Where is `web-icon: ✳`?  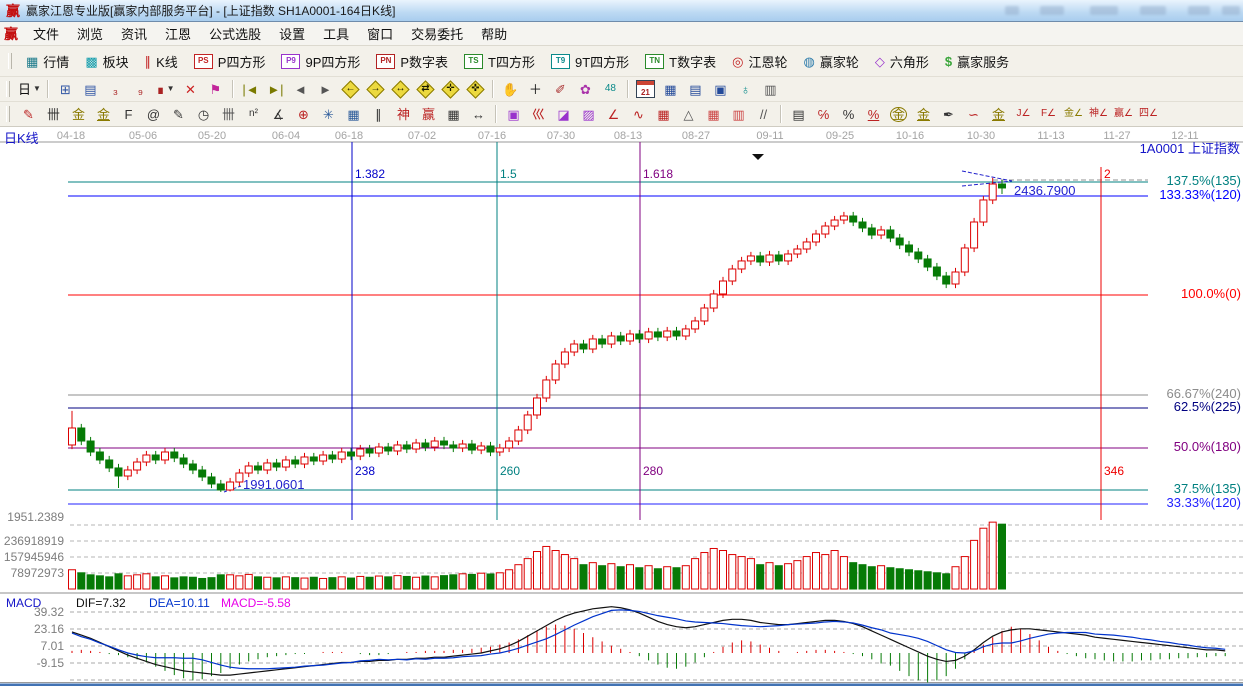
web-icon: ✳ is located at coordinates (328, 114).